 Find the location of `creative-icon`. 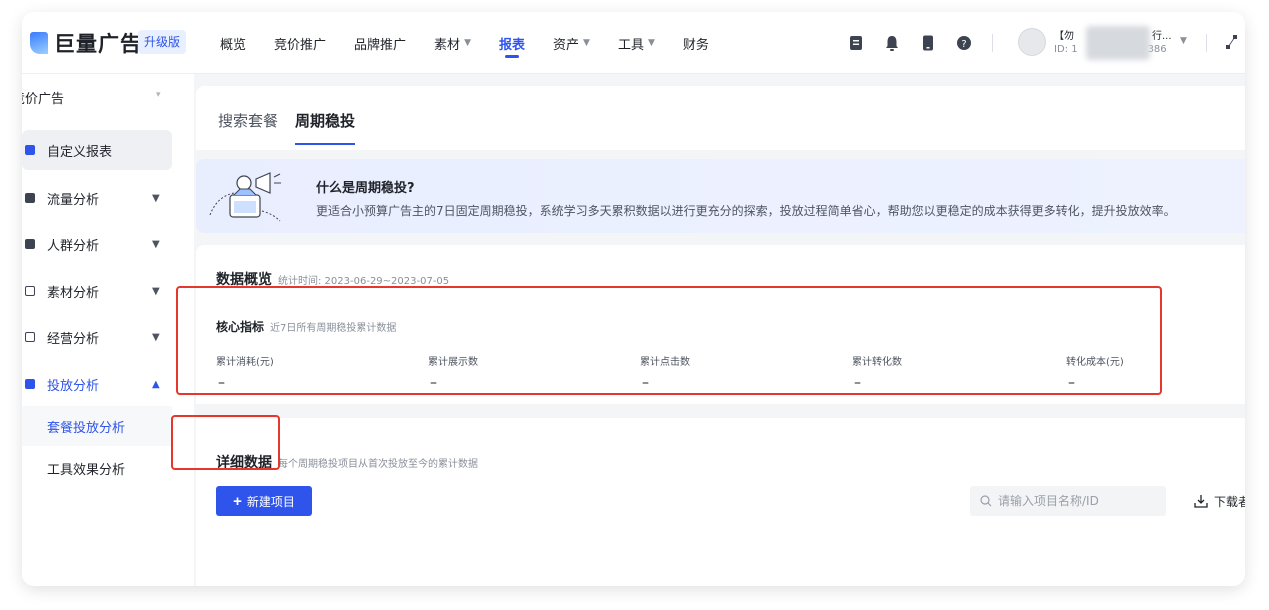

creative-icon is located at coordinates (30, 291).